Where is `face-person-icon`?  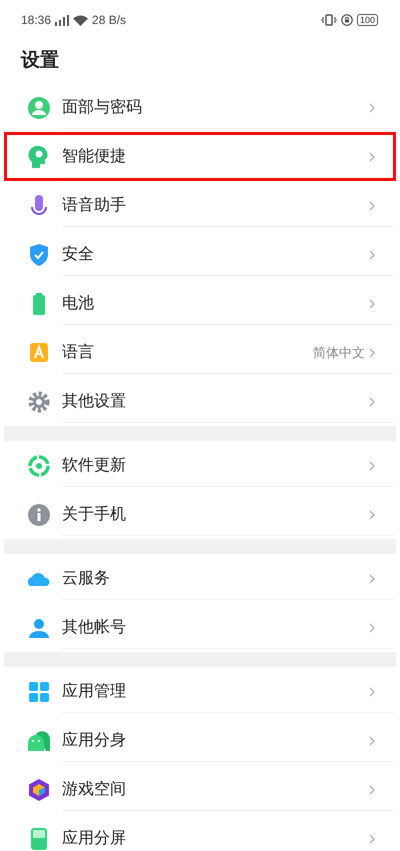
face-person-icon is located at coordinates (39, 108).